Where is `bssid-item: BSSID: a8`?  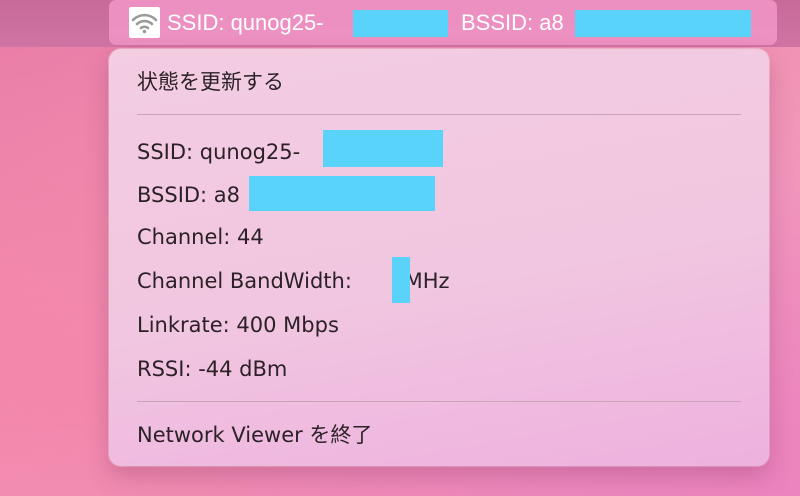
bssid-item: BSSID: a8 is located at coordinates (188, 195).